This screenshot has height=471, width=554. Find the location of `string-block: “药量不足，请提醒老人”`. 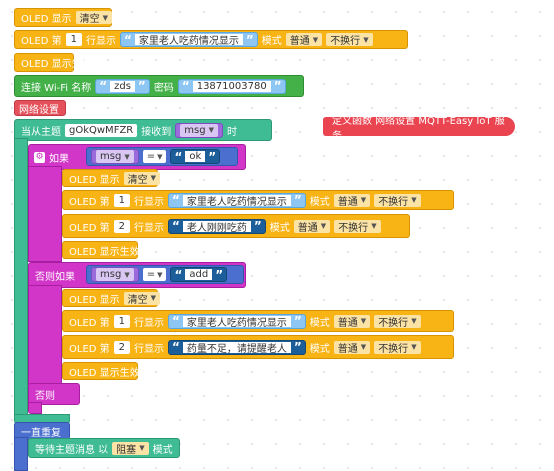

string-block: “药量不足，请提醒老人” is located at coordinates (237, 347).